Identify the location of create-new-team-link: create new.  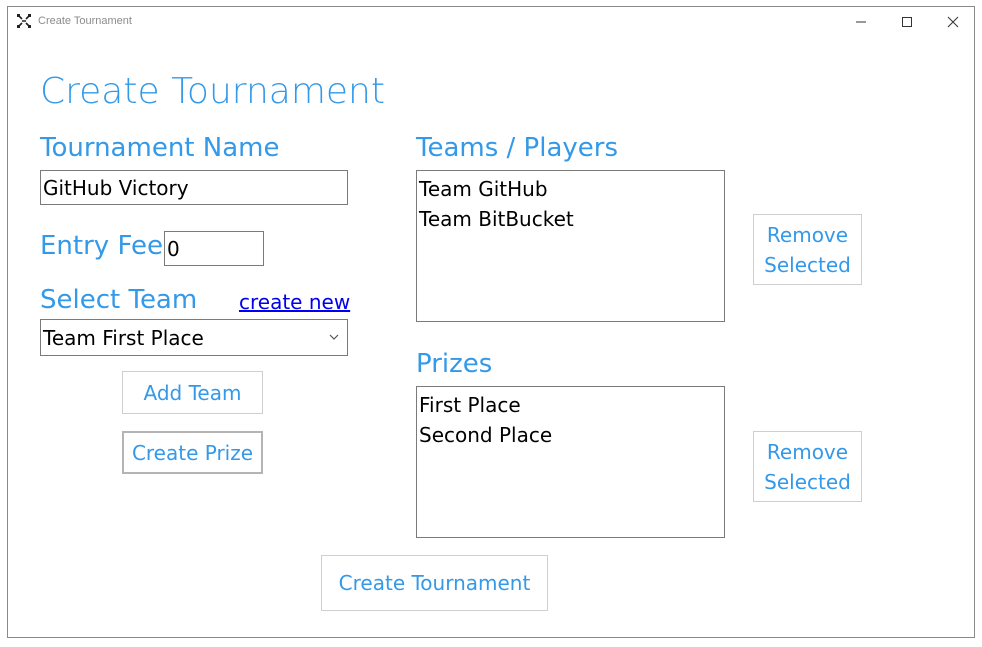
(294, 302).